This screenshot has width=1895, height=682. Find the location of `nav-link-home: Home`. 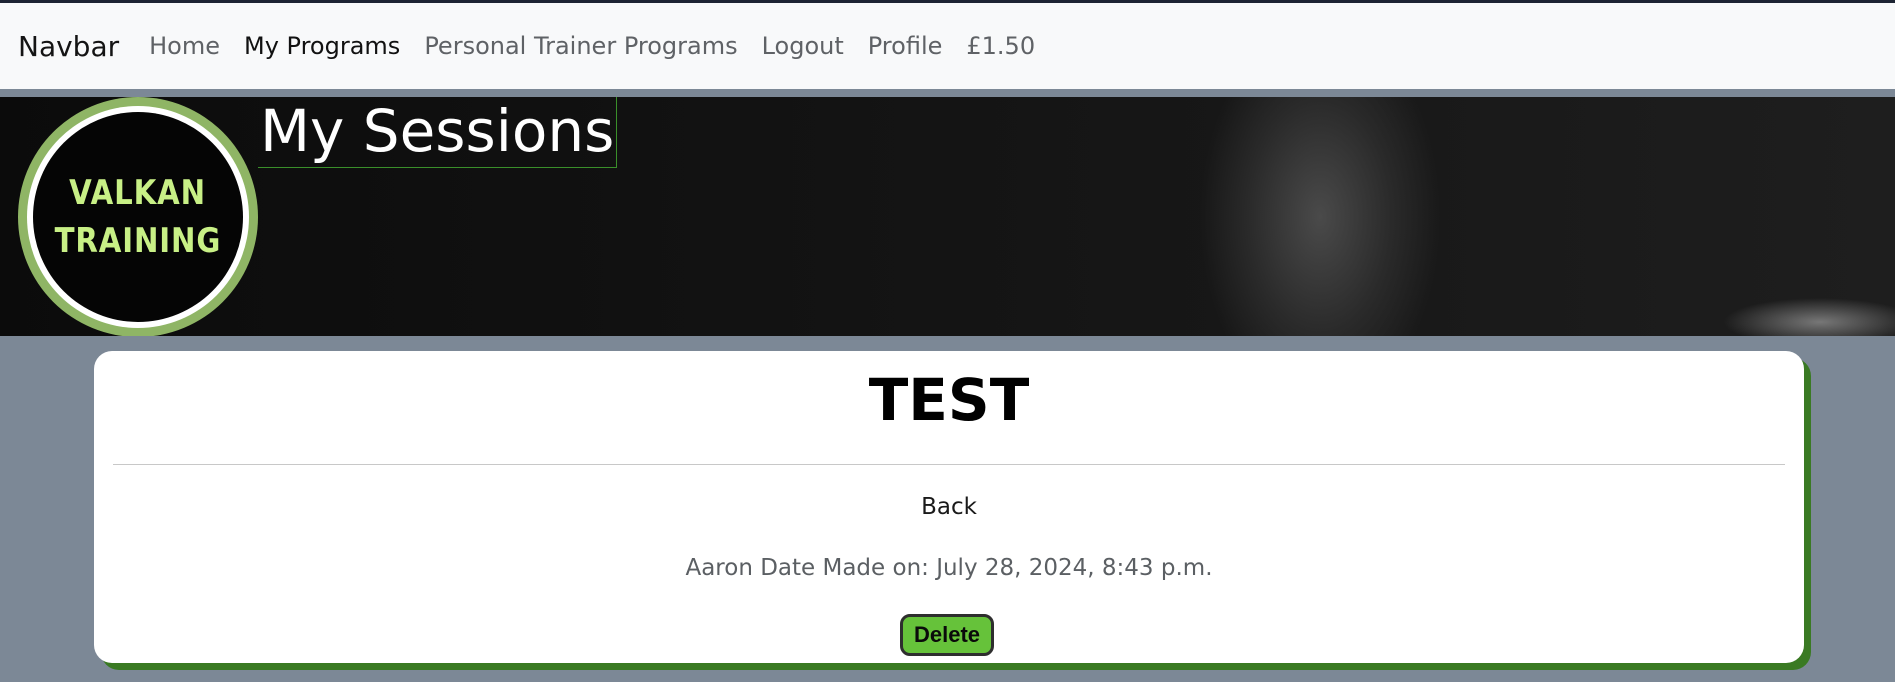

nav-link-home: Home is located at coordinates (184, 46).